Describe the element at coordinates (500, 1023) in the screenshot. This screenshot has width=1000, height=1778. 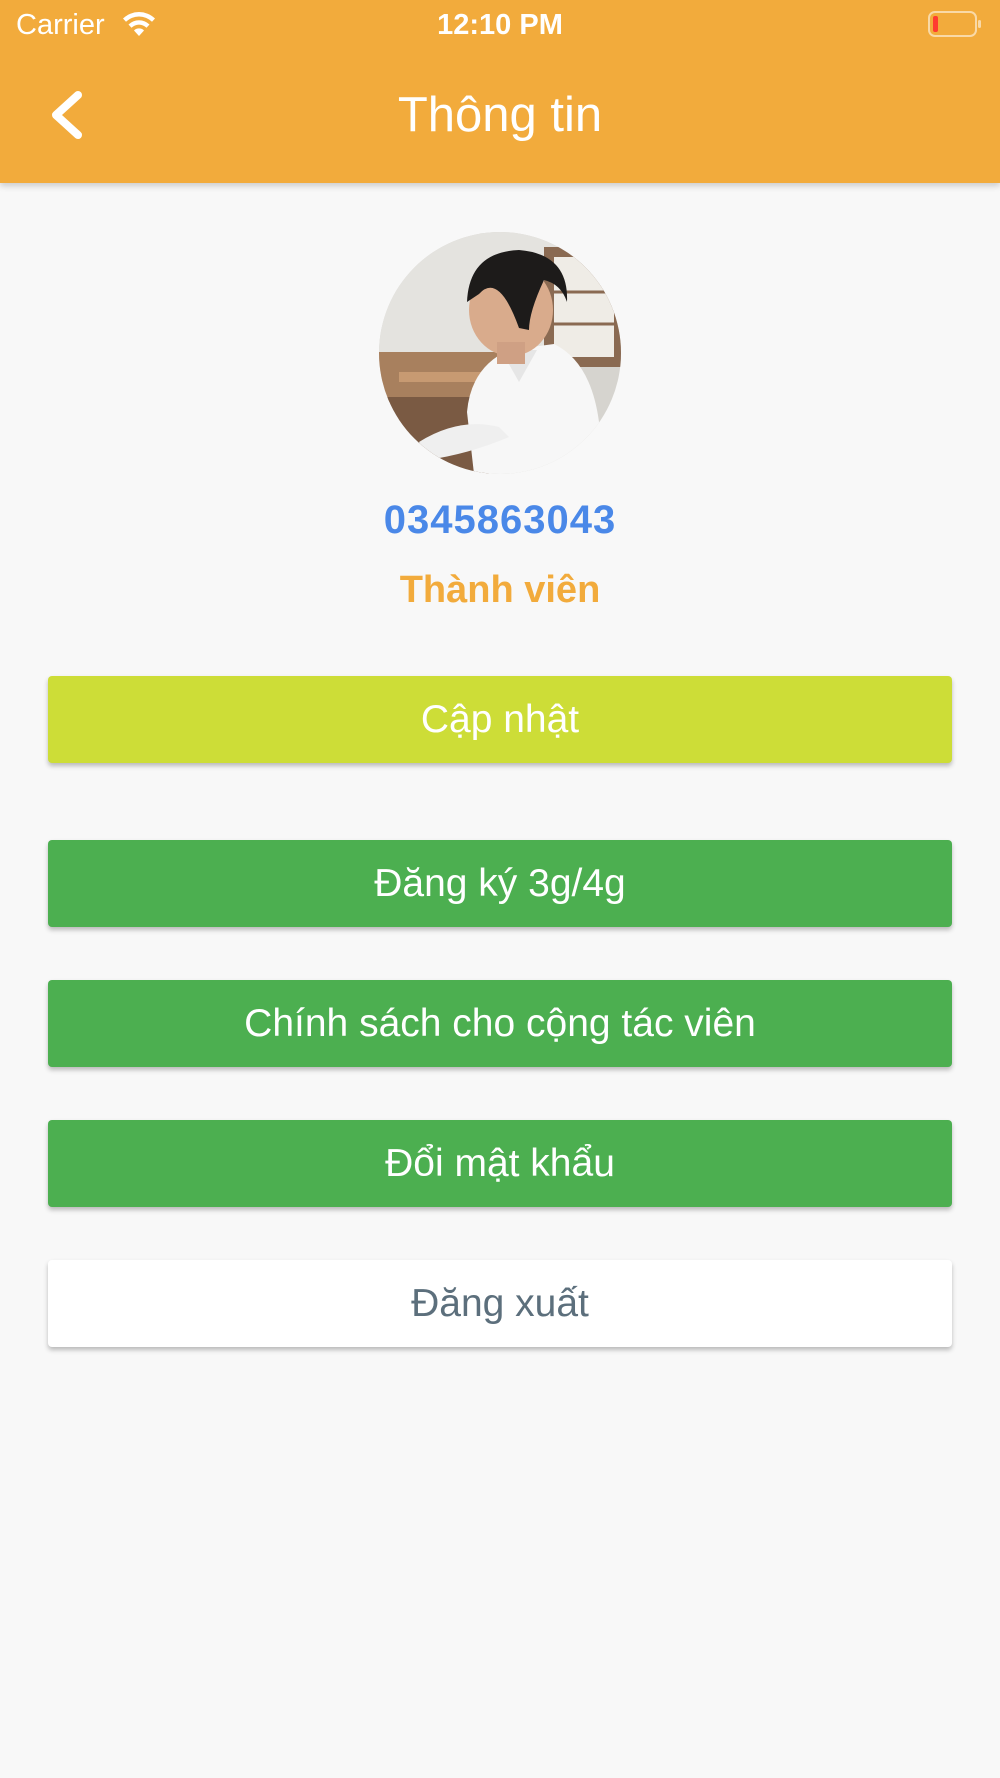
I see `collaborator-policy-button: Chính sách cho cộng tác viên` at that location.